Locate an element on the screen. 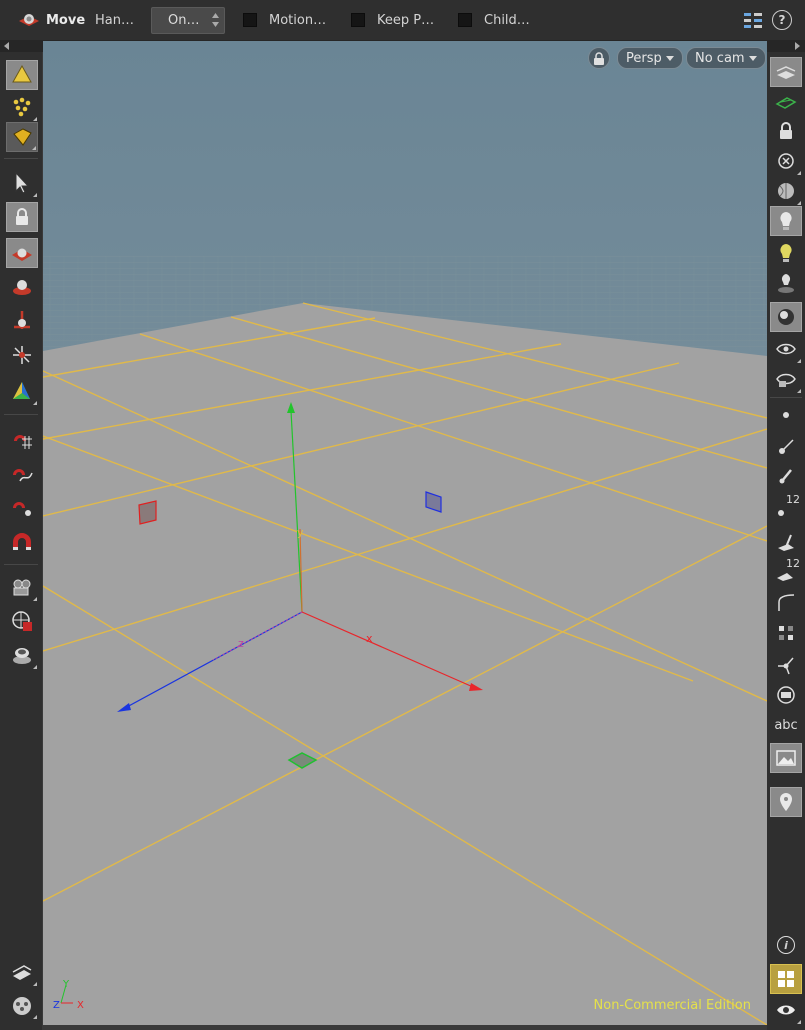  vertex-normal-icon is located at coordinates (786, 666).